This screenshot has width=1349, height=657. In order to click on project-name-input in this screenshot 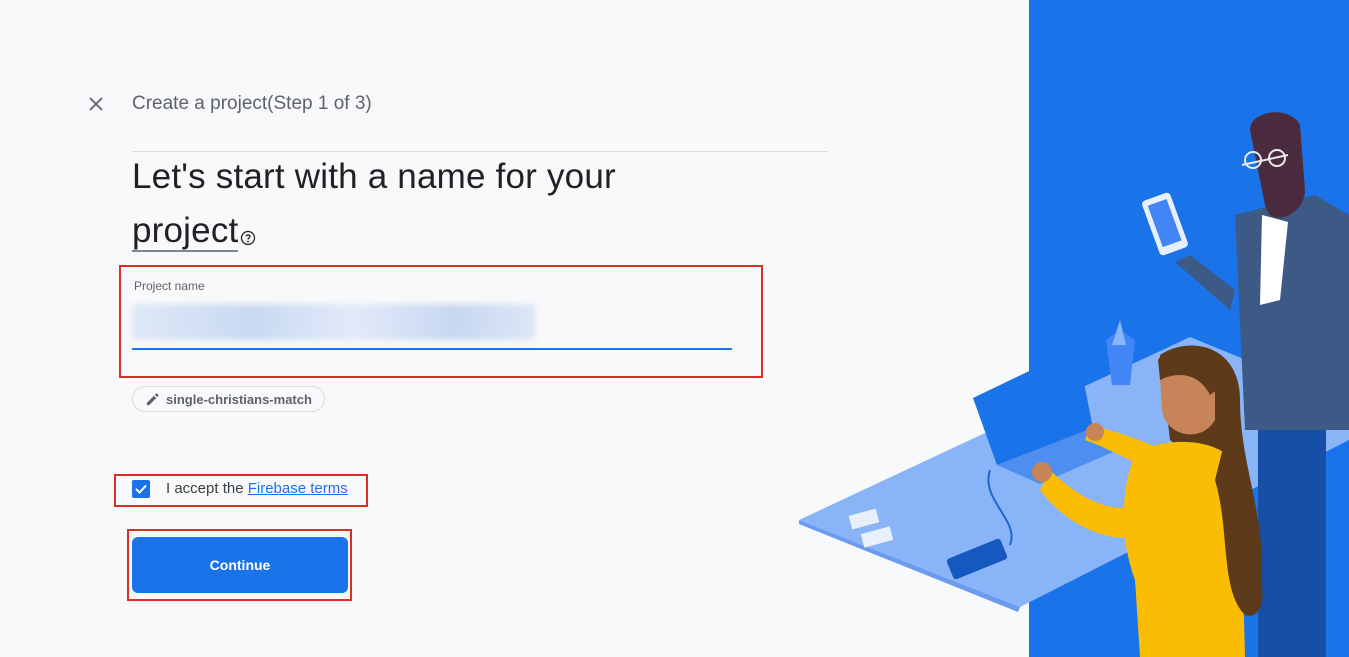, I will do `click(434, 325)`.